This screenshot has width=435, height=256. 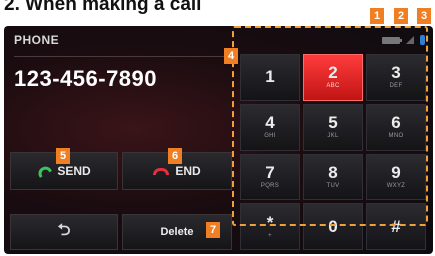 What do you see at coordinates (124, 56) in the screenshot?
I see `title-divider` at bounding box center [124, 56].